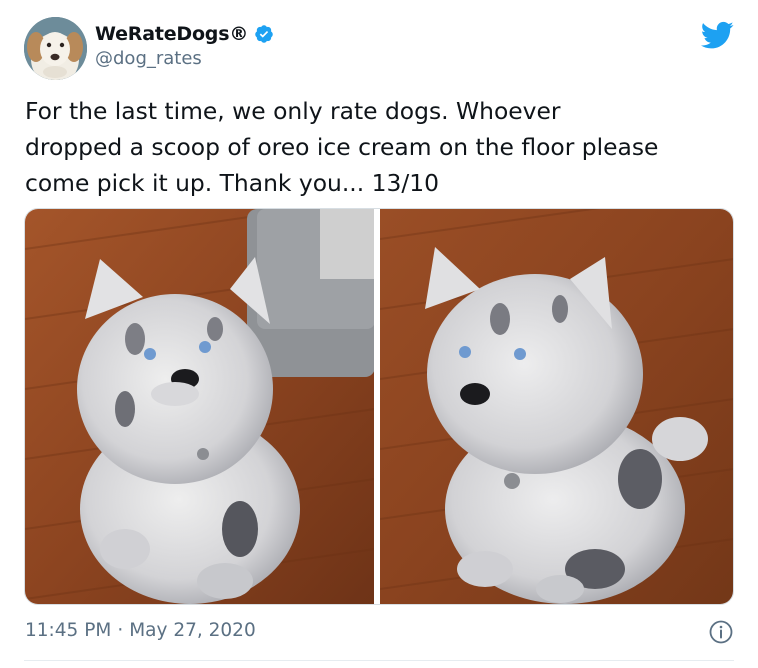  I want to click on tweet-time: 11:45 PM, so click(68, 630).